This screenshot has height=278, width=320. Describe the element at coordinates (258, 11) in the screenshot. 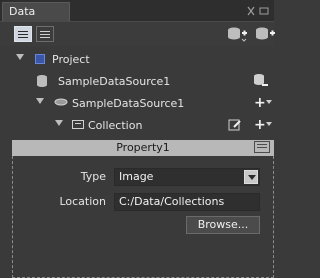

I see `window-controls` at that location.